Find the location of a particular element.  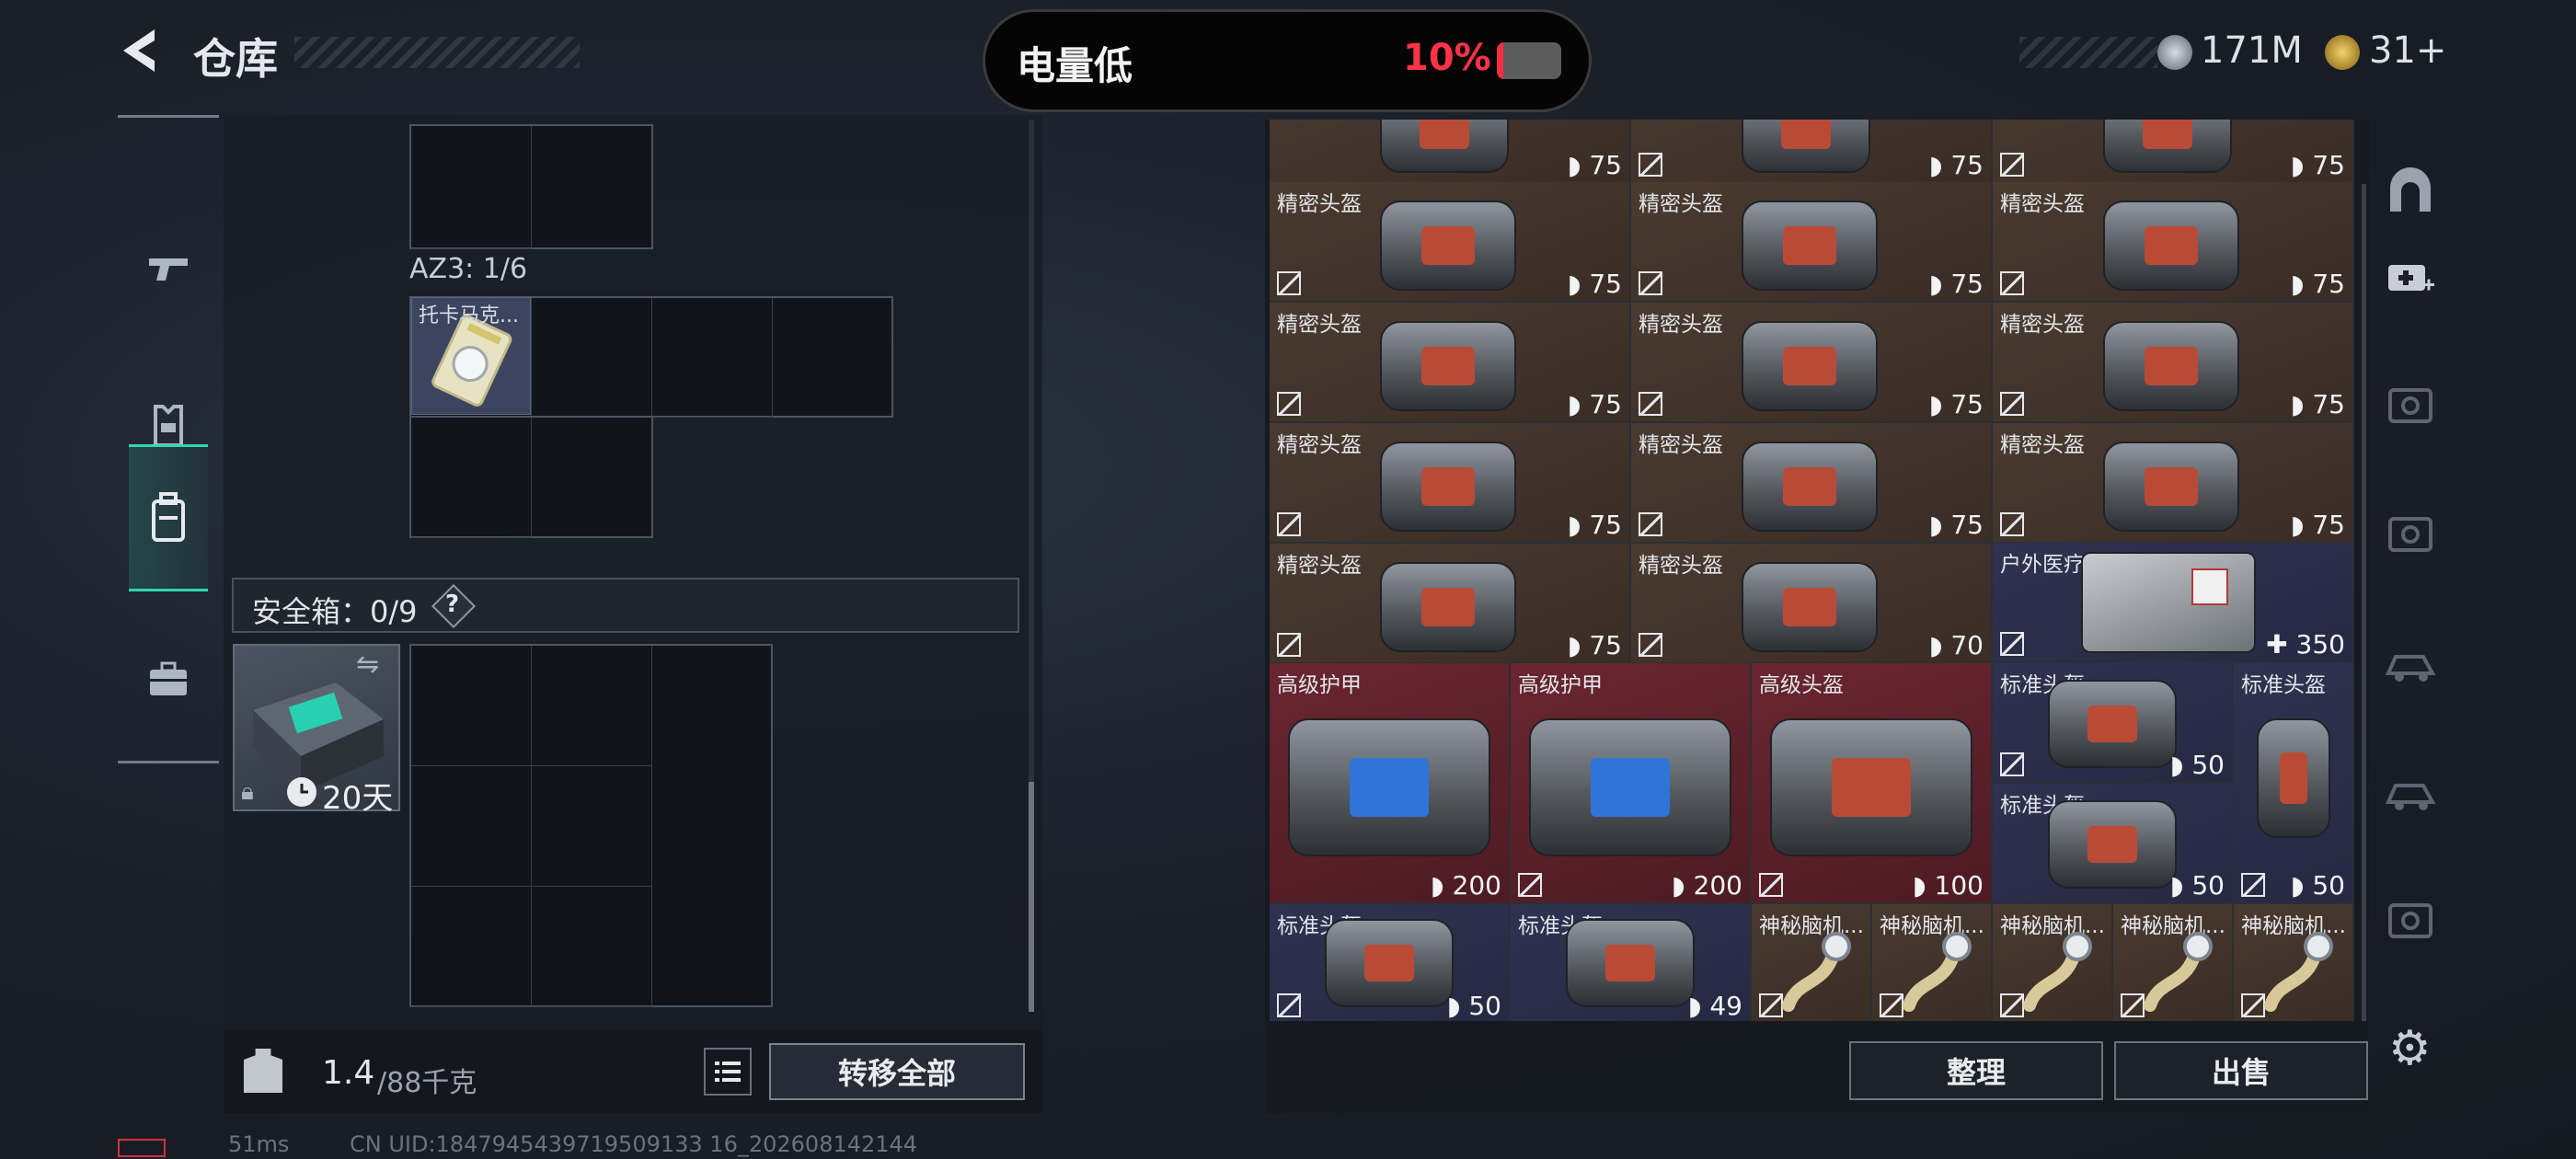

rail-slot-v is located at coordinates (2410, 404).